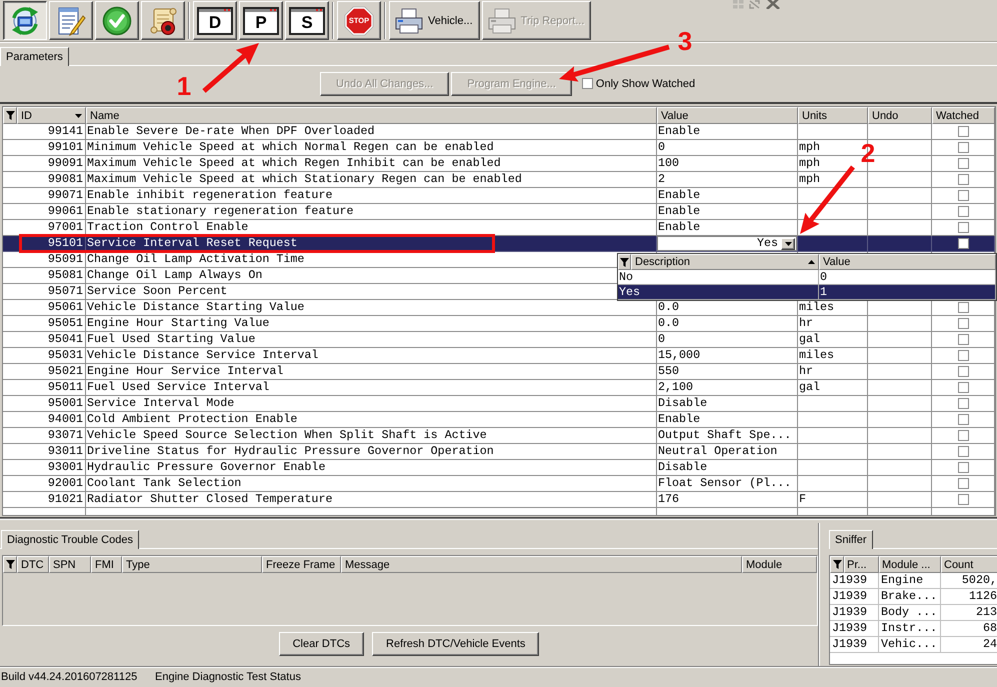 The height and width of the screenshot is (687, 997). Describe the element at coordinates (969, 629) in the screenshot. I see `count-cell: 68` at that location.